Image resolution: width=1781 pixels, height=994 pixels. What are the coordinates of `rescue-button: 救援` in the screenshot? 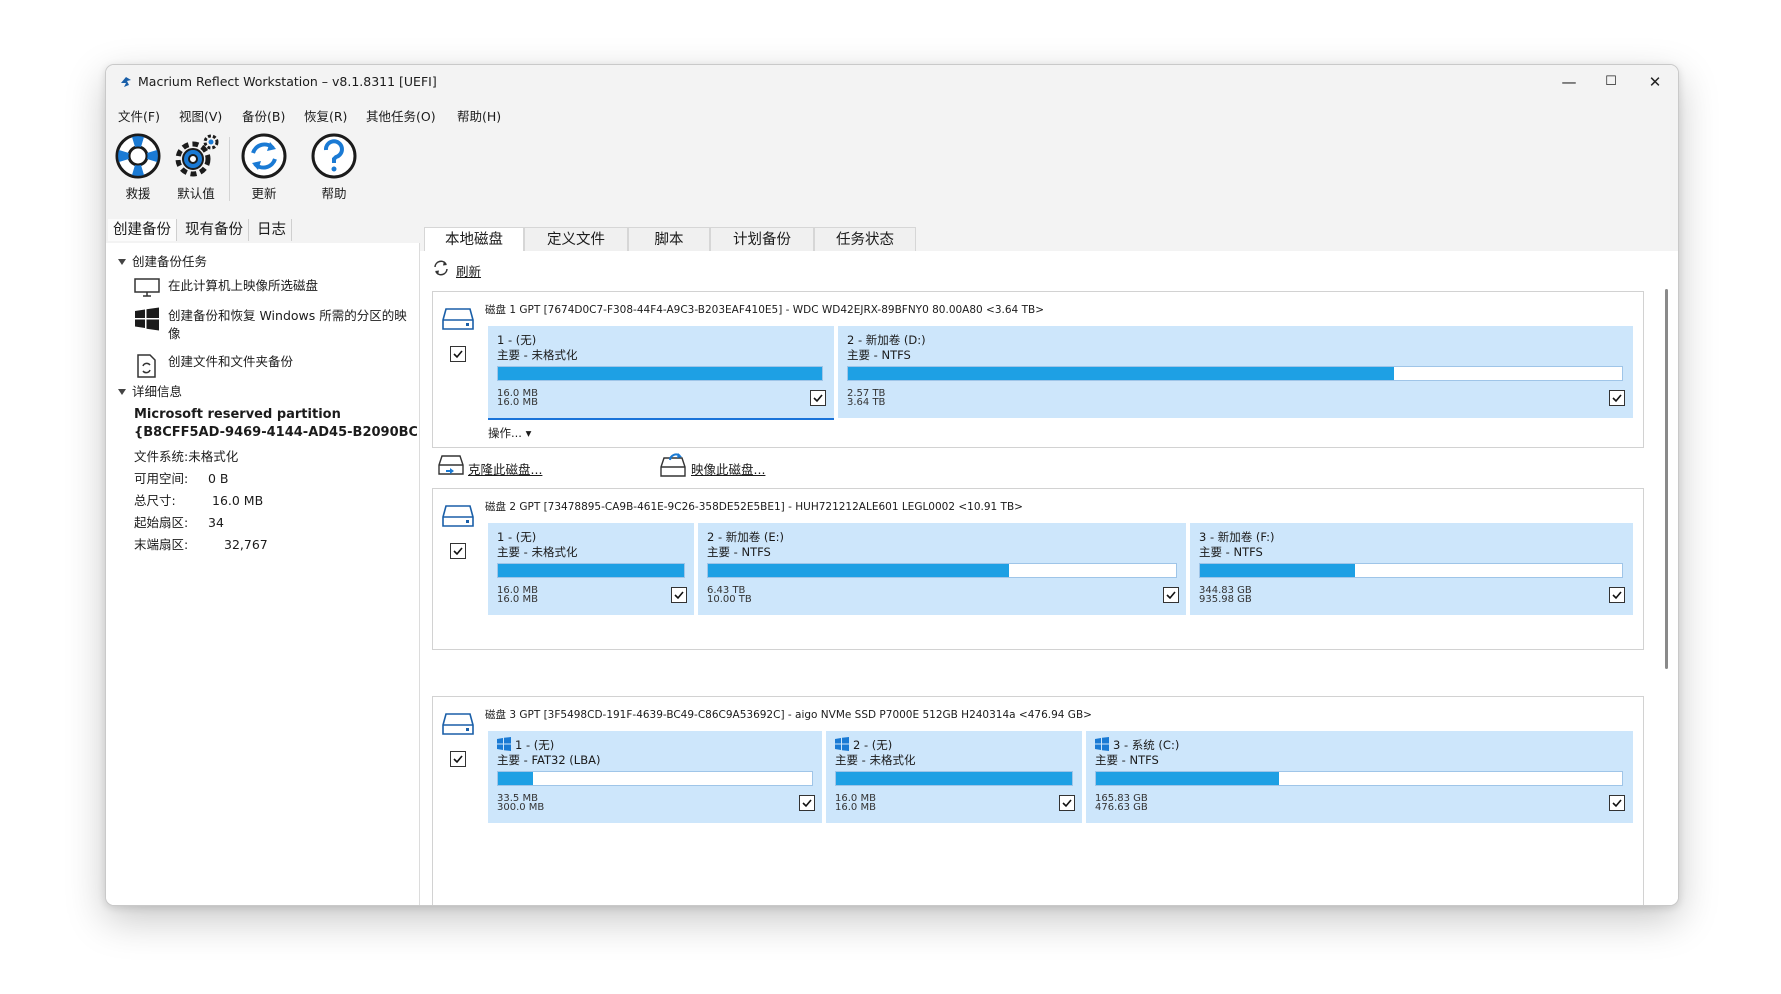 It's located at (138, 166).